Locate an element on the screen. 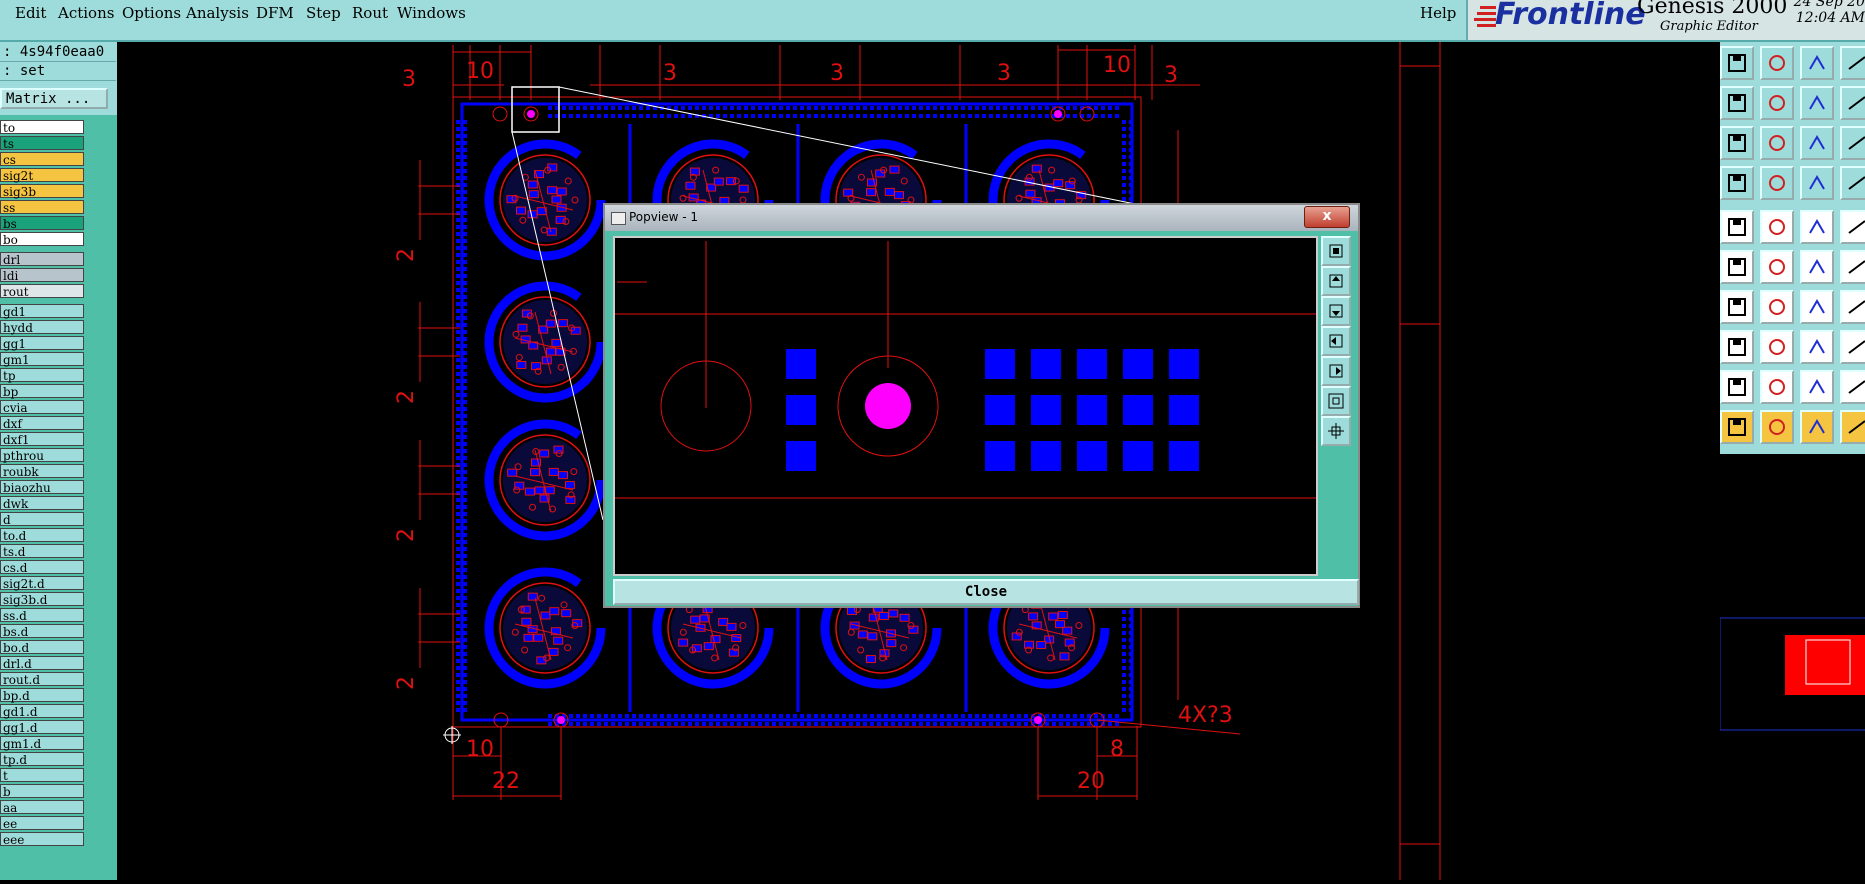  layer-item: dxf is located at coordinates (42, 423).